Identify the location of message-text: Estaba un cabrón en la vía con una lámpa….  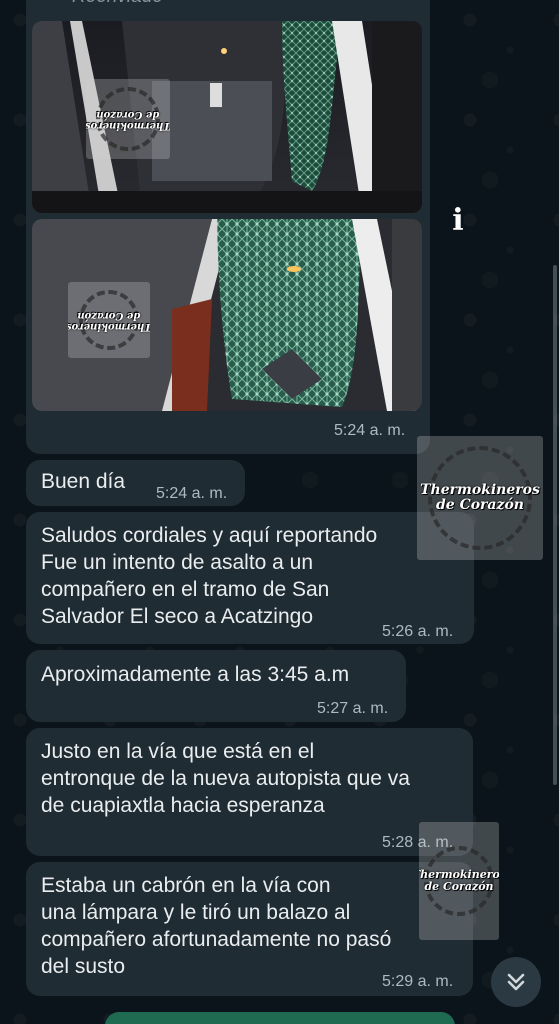
(216, 926).